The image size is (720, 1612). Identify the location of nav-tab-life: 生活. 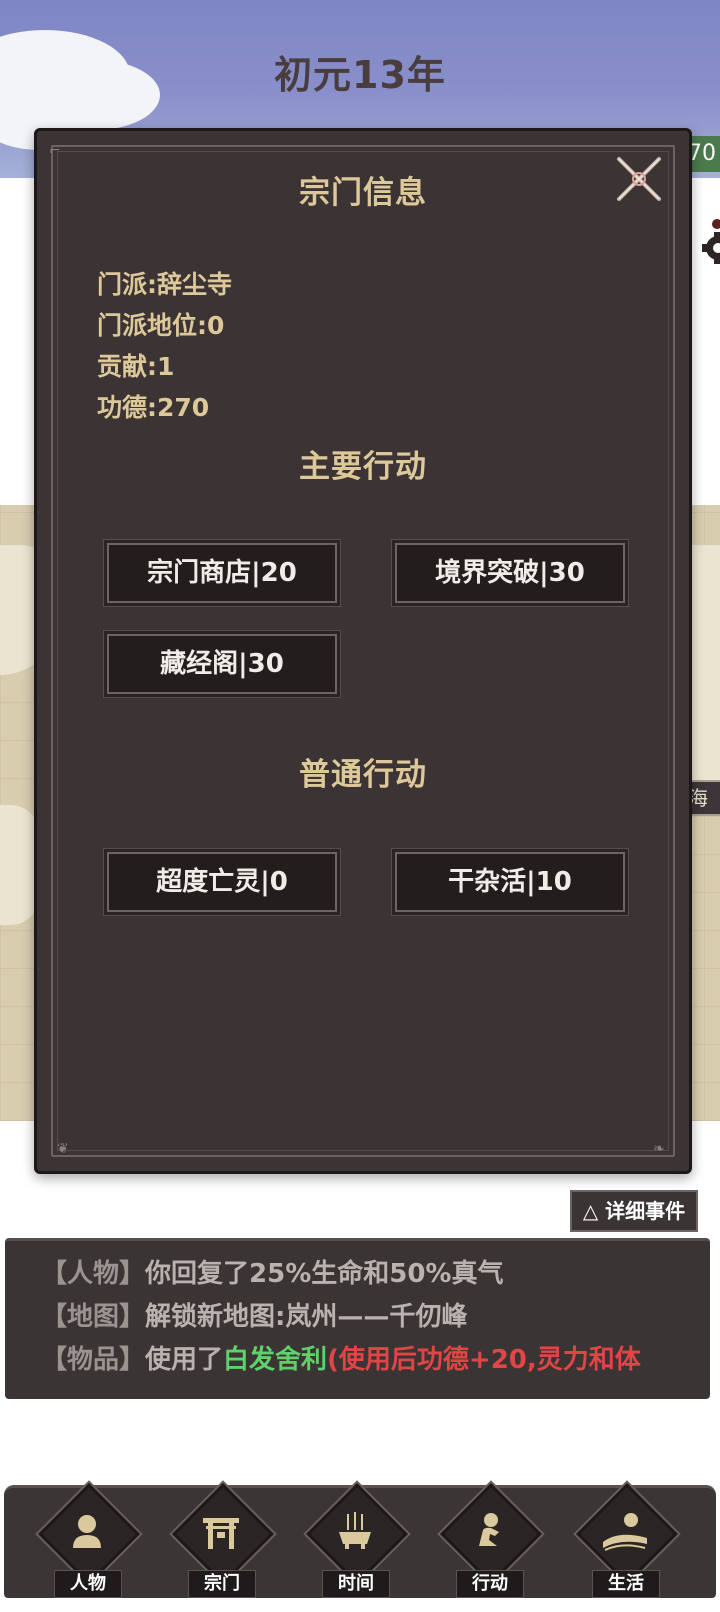
(625, 1540).